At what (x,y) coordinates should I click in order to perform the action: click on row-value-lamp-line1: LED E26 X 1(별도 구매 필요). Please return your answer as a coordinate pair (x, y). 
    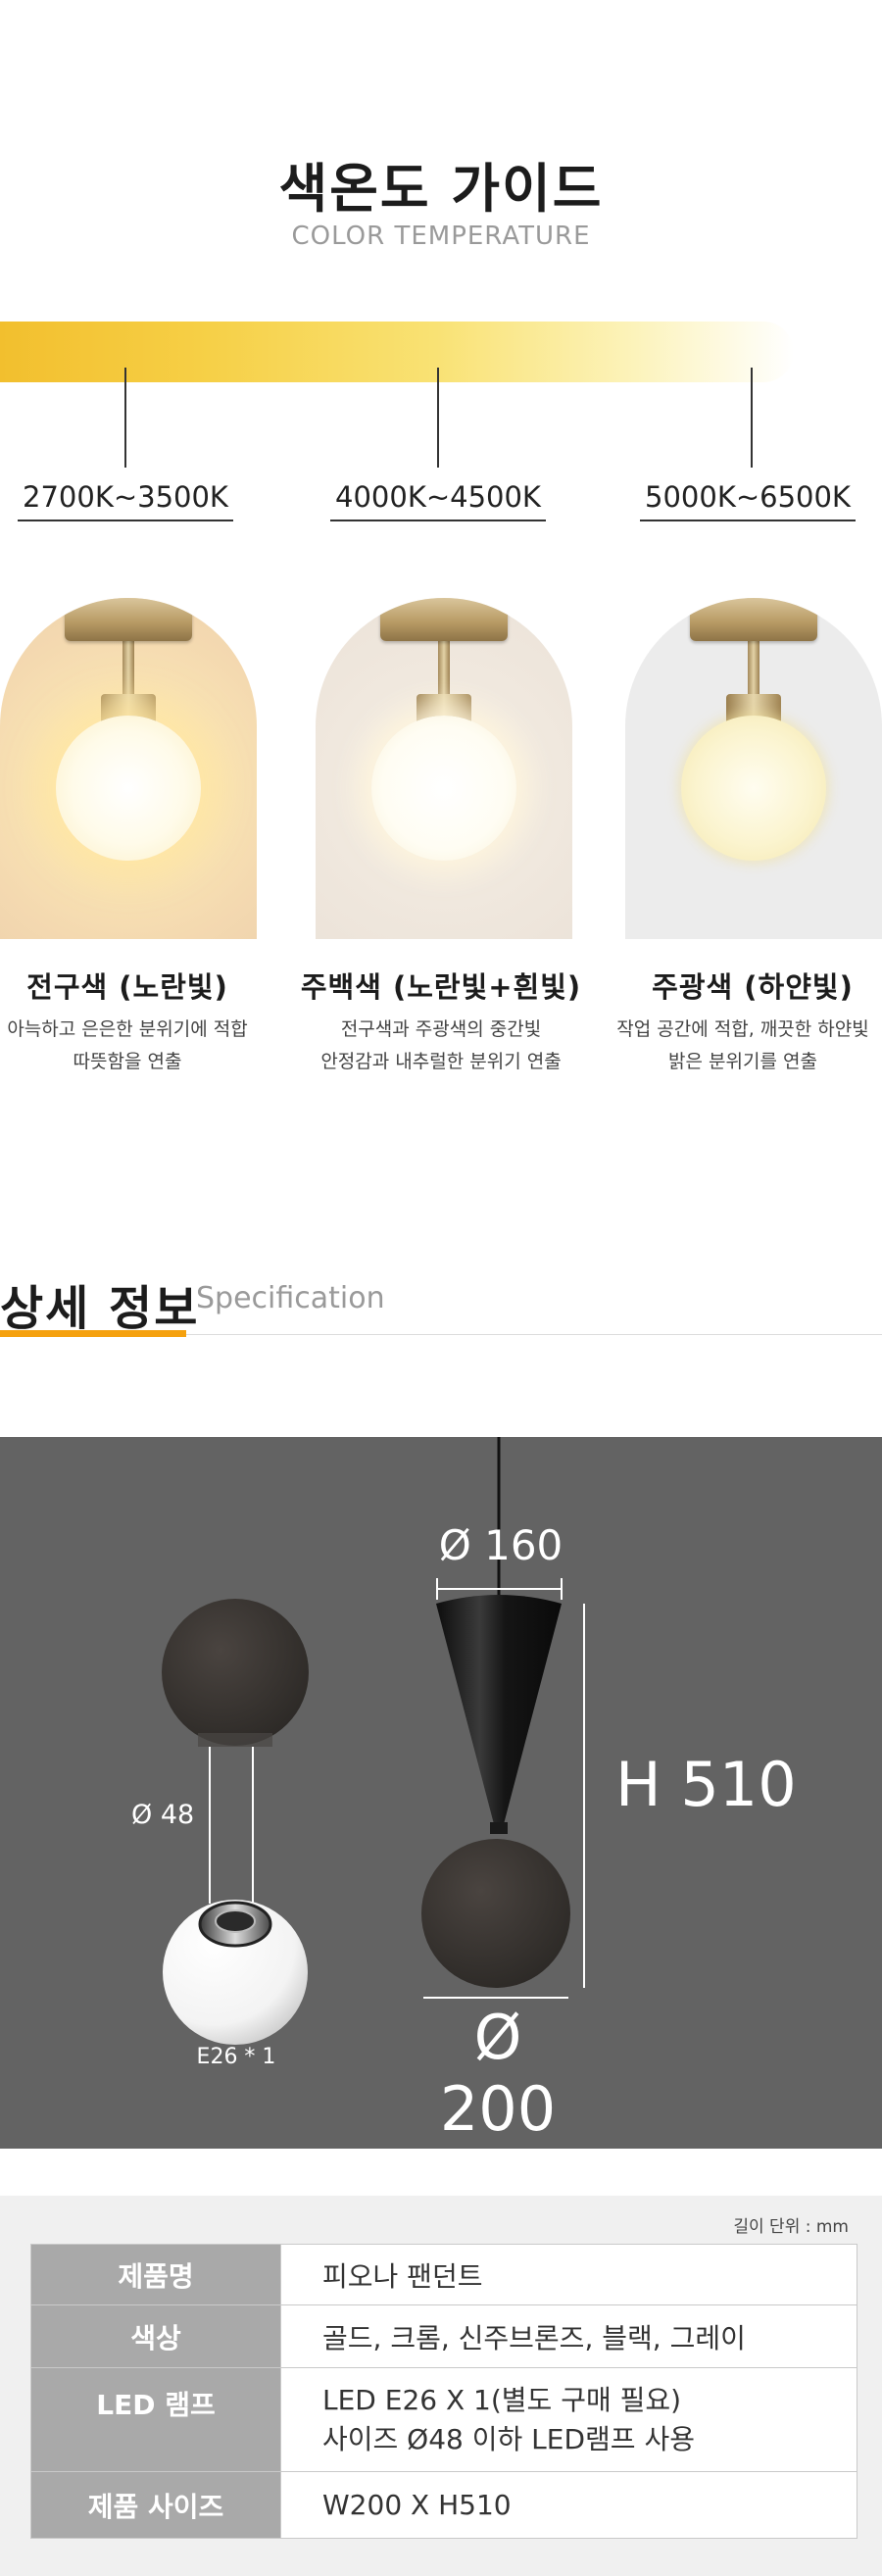
    Looking at the image, I should click on (502, 2399).